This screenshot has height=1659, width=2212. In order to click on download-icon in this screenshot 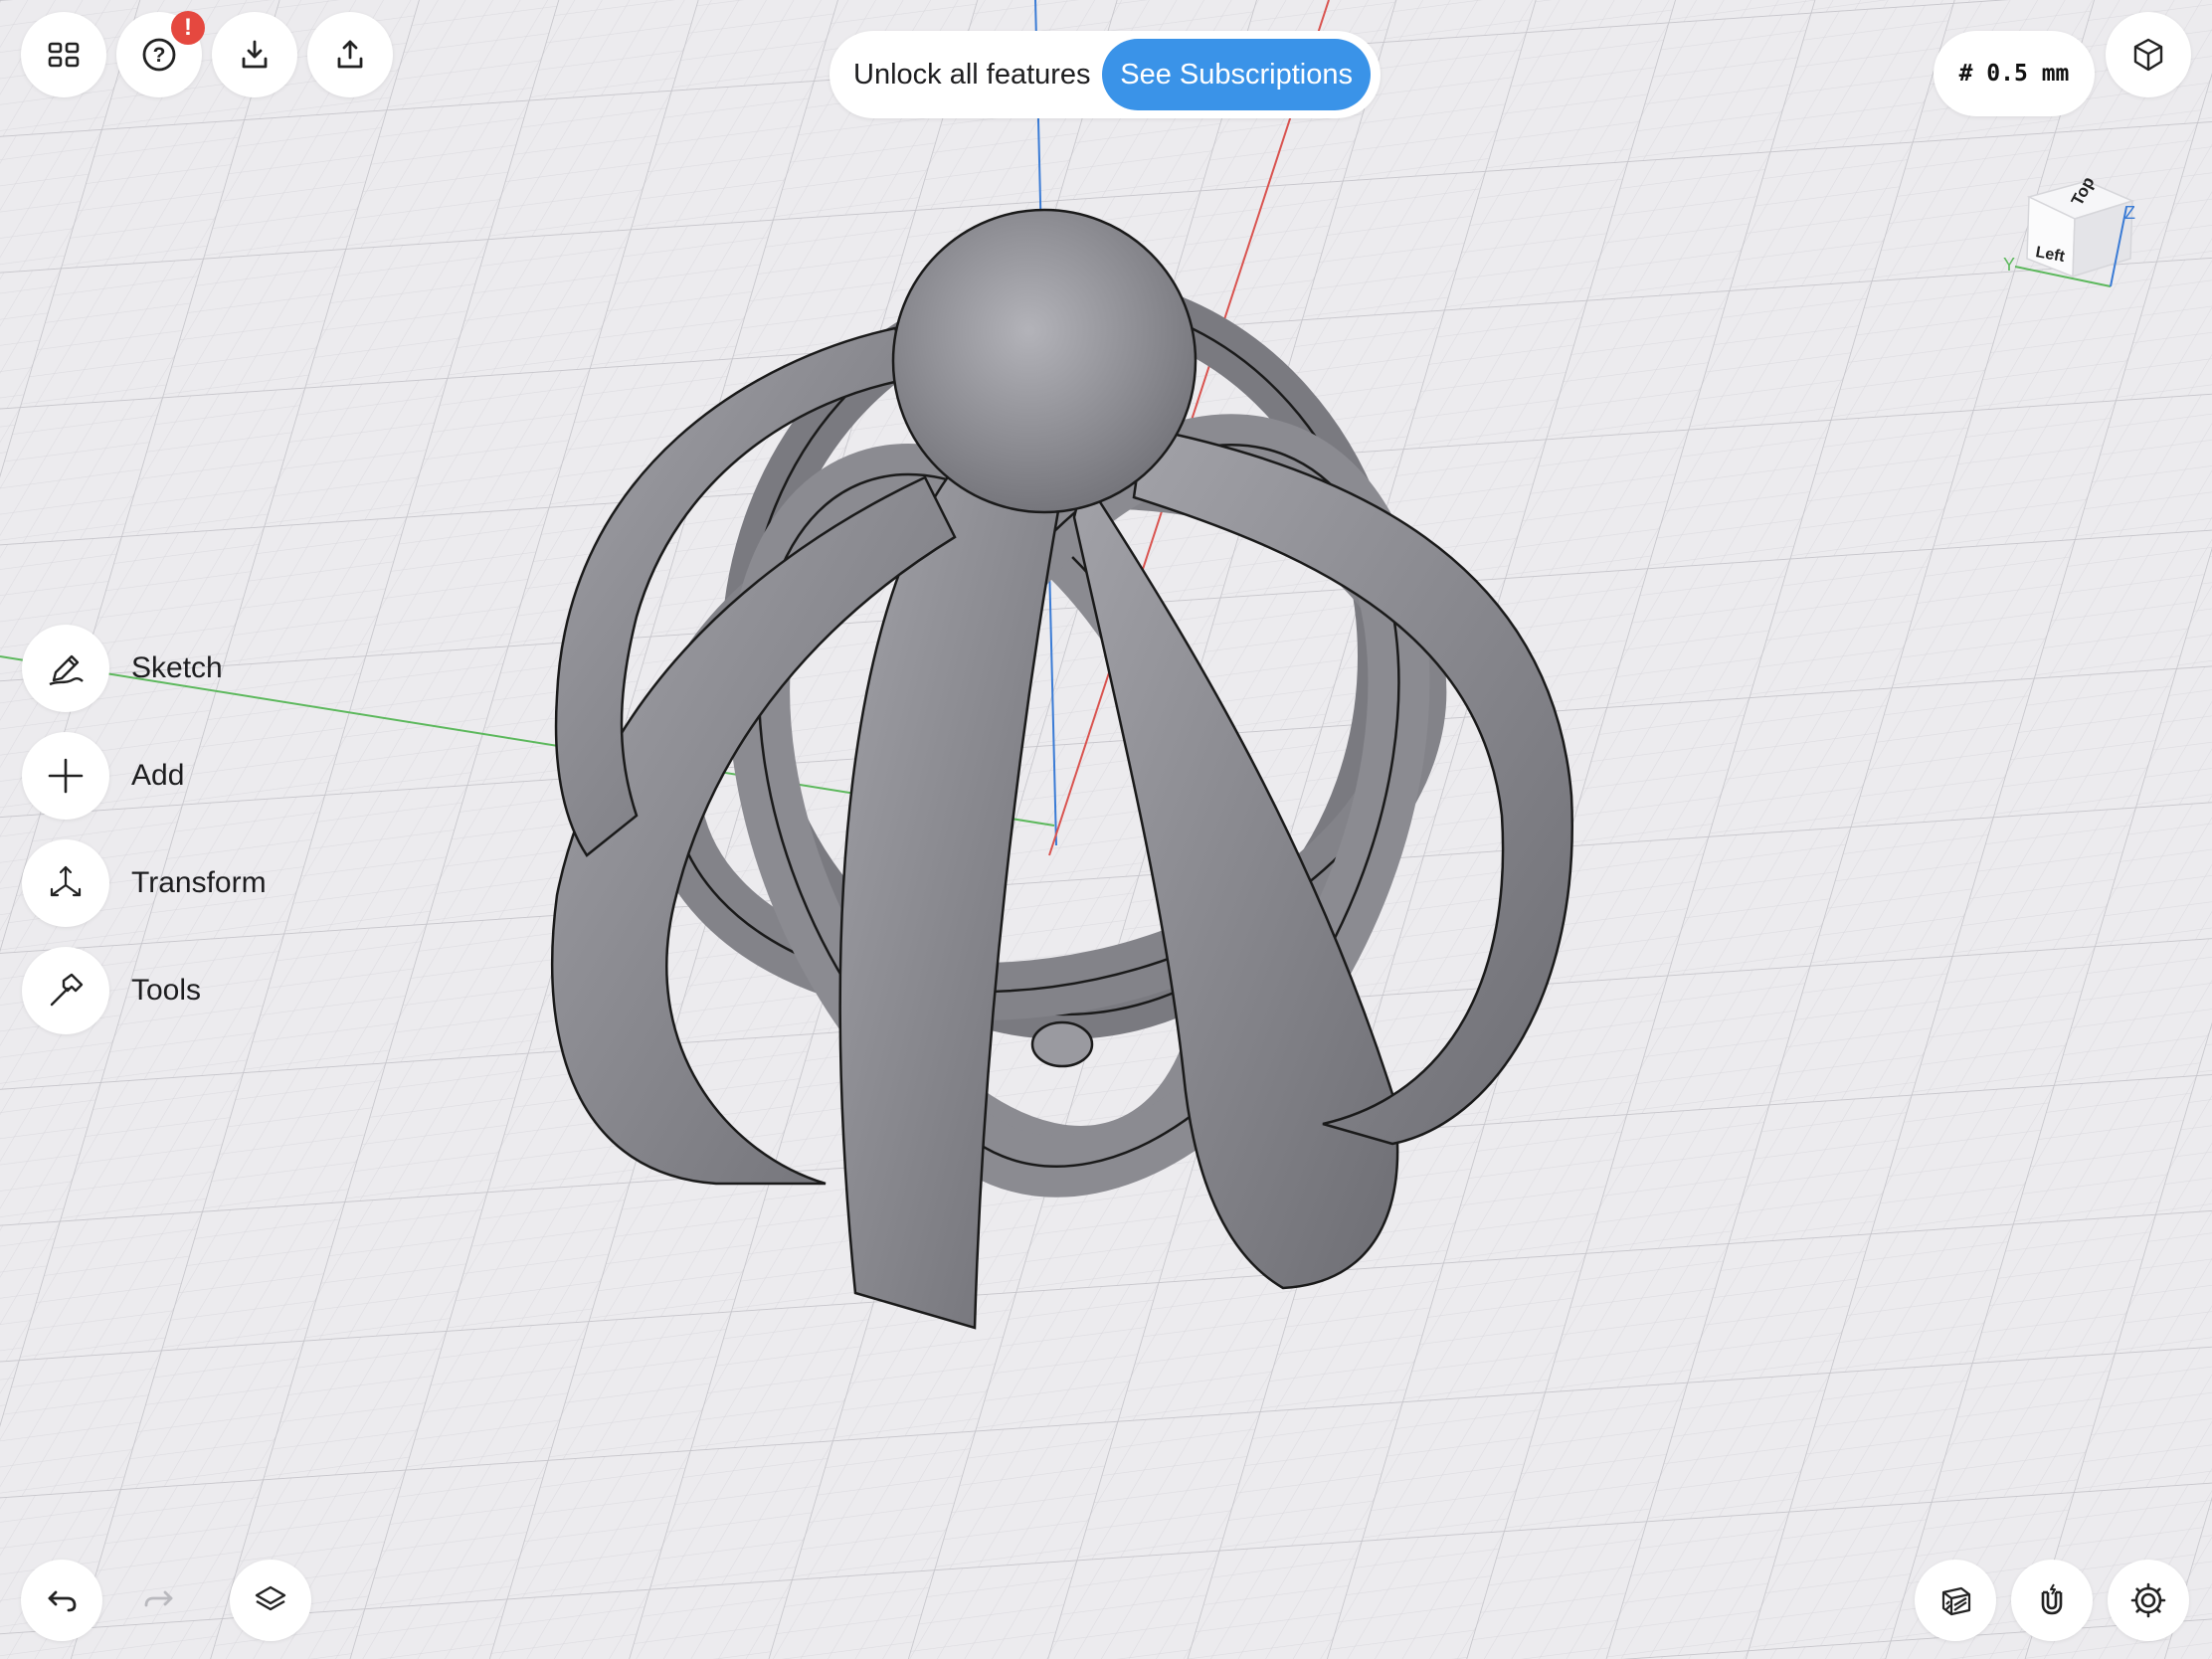, I will do `click(255, 54)`.